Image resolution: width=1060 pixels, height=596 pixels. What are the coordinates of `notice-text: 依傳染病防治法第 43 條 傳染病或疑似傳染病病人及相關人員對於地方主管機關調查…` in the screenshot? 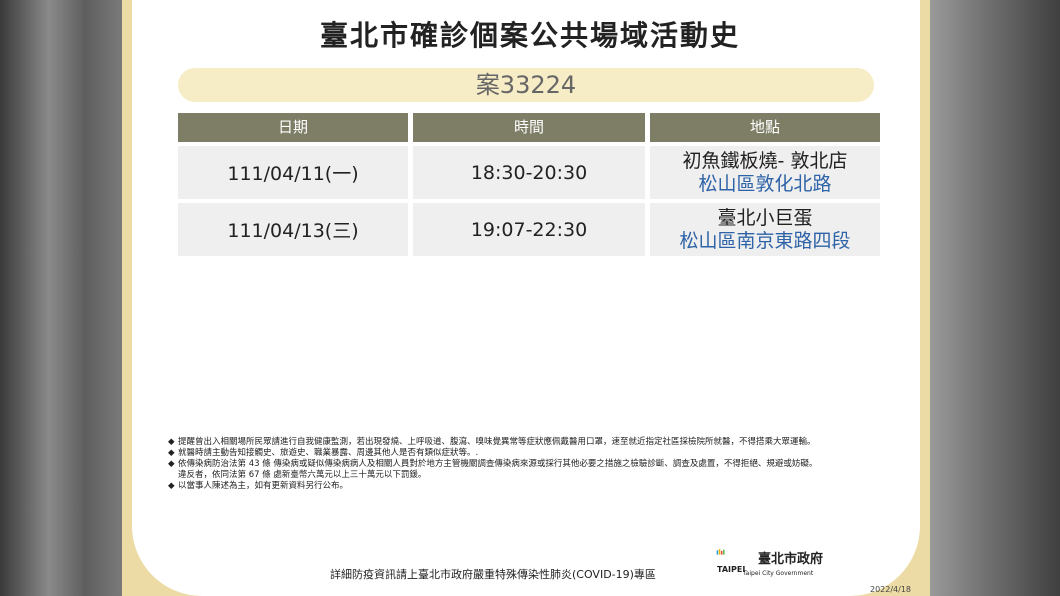 It's located at (498, 464).